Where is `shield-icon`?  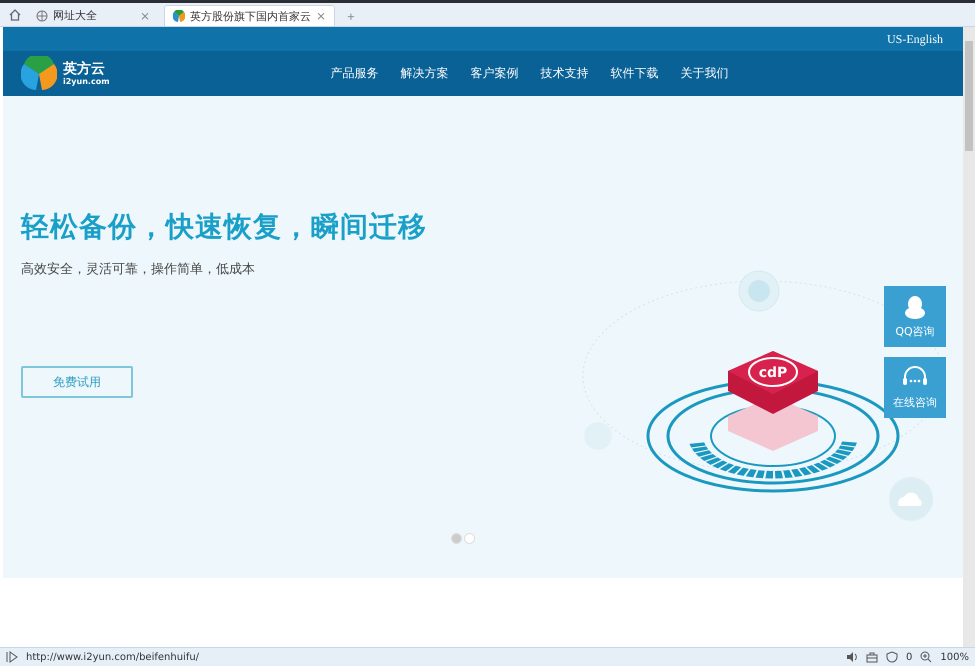
shield-icon is located at coordinates (892, 657).